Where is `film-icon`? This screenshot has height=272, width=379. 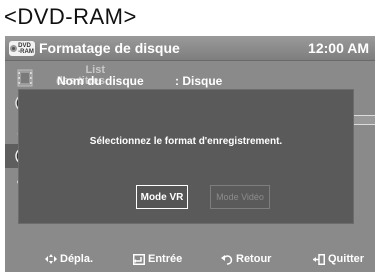 film-icon is located at coordinates (25, 78).